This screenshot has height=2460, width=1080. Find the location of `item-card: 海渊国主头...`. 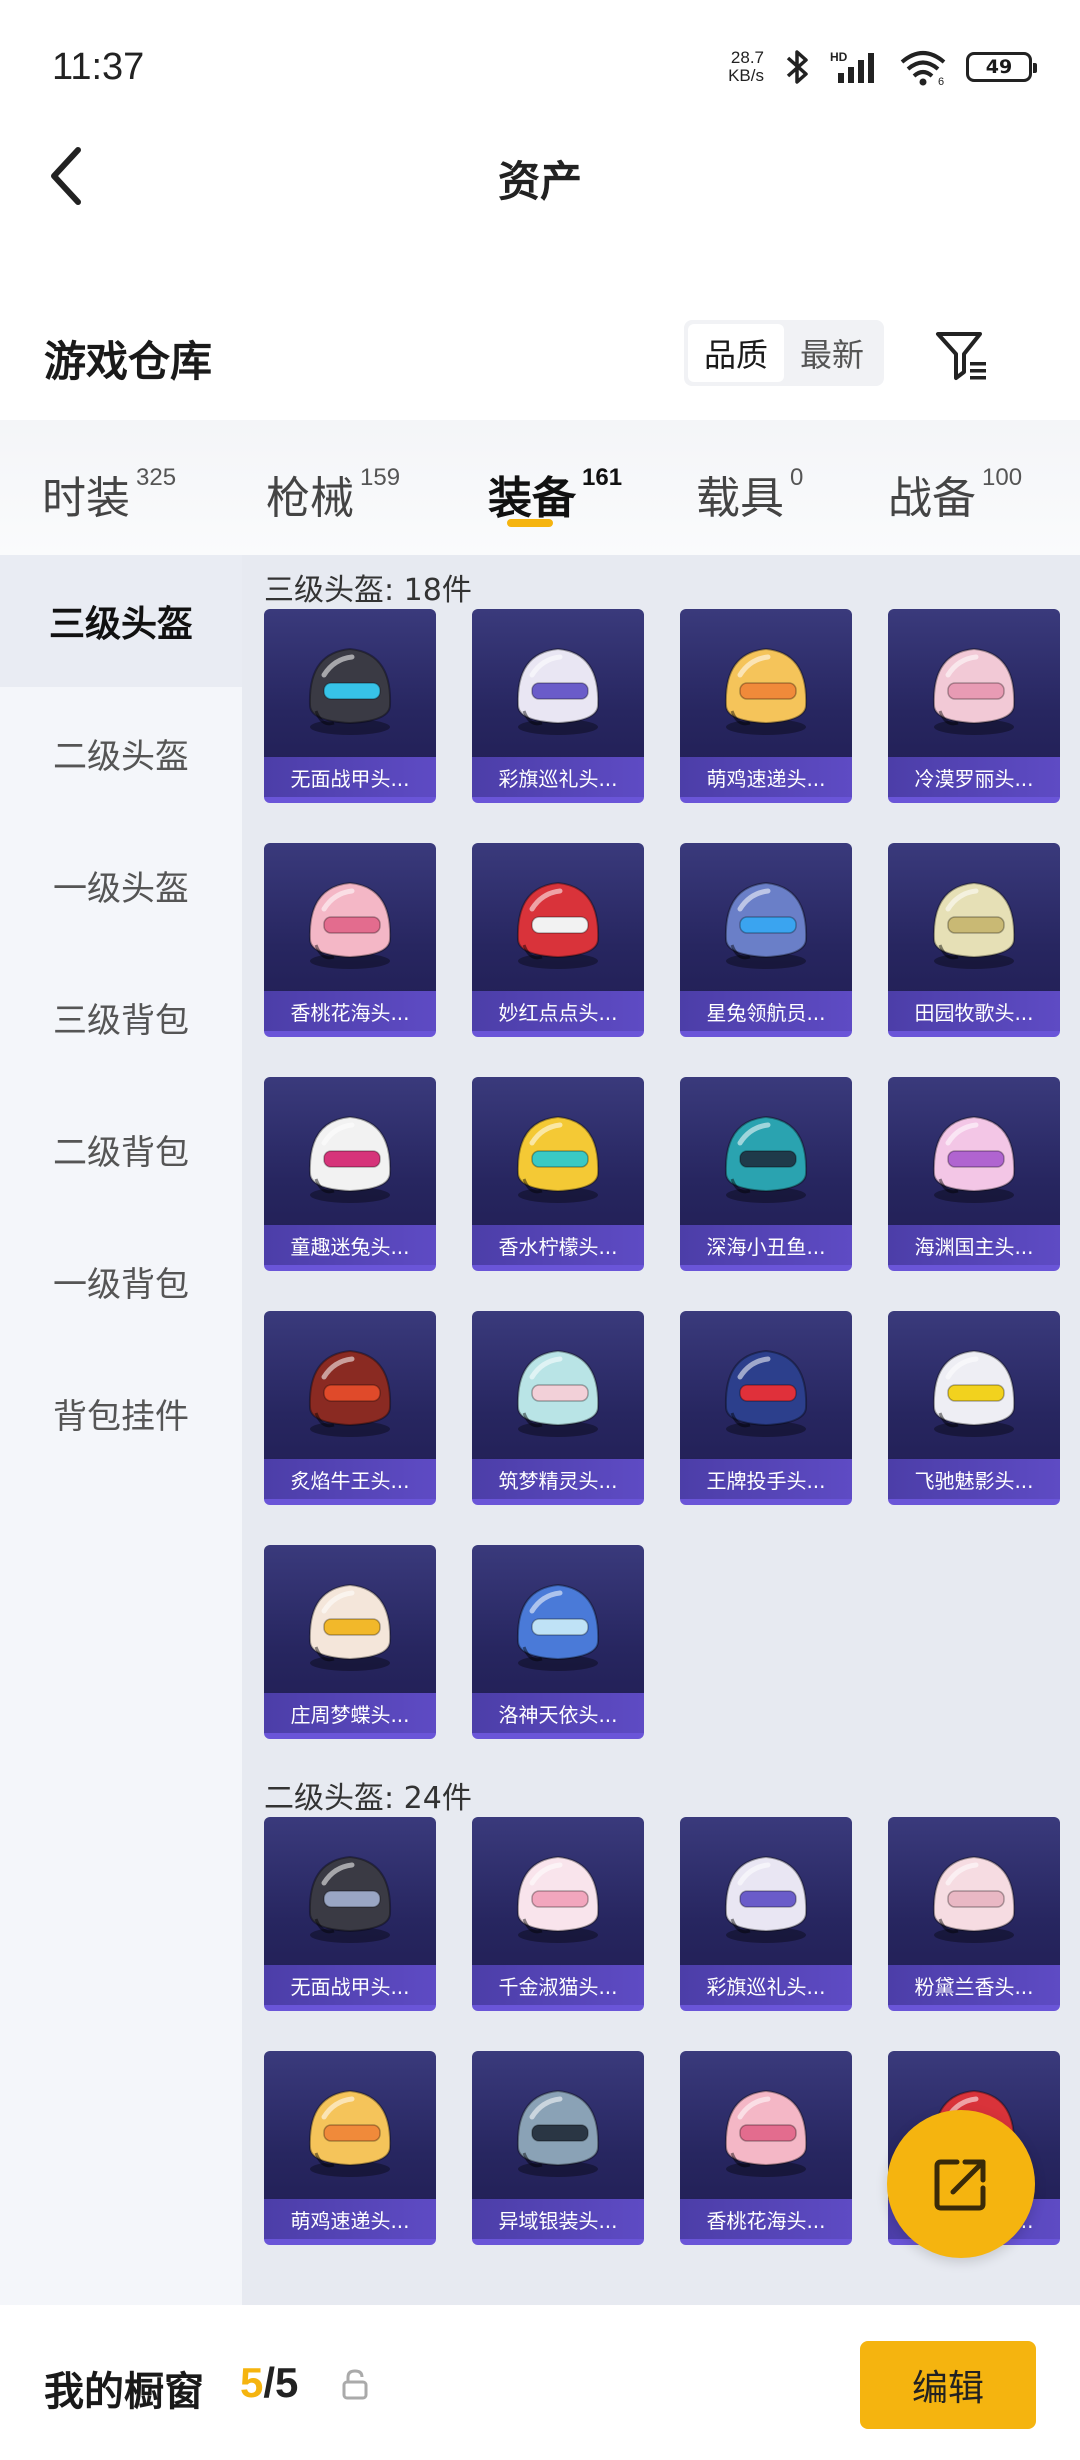

item-card: 海渊国主头... is located at coordinates (974, 1174).